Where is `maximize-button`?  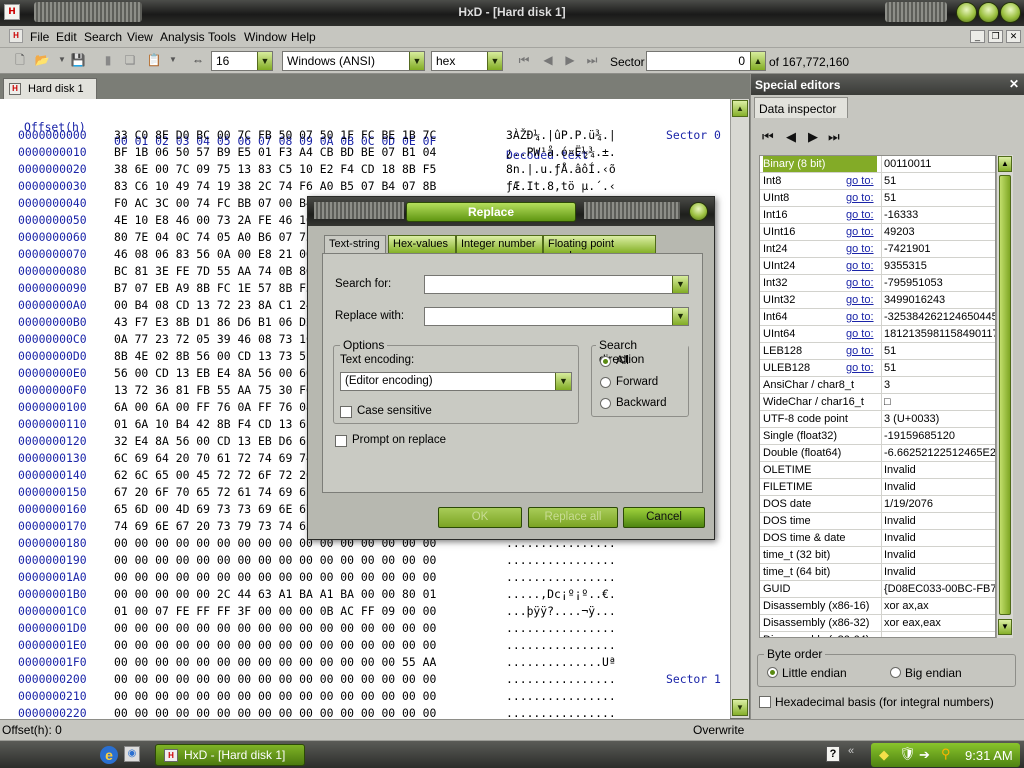 maximize-button is located at coordinates (988, 12).